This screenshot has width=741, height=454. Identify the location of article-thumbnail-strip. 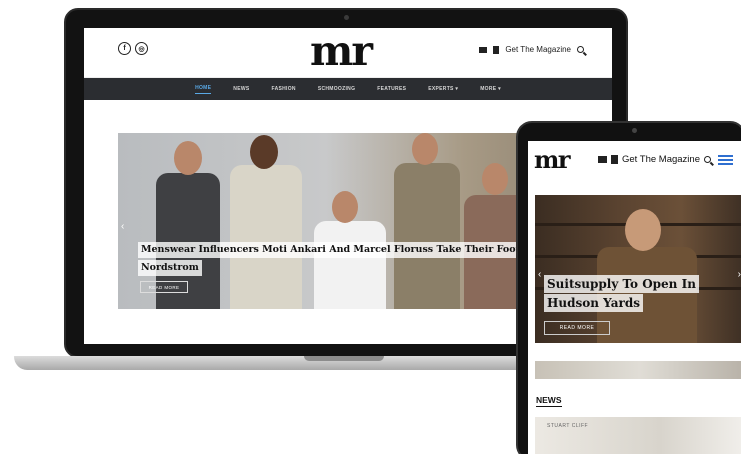
(638, 370).